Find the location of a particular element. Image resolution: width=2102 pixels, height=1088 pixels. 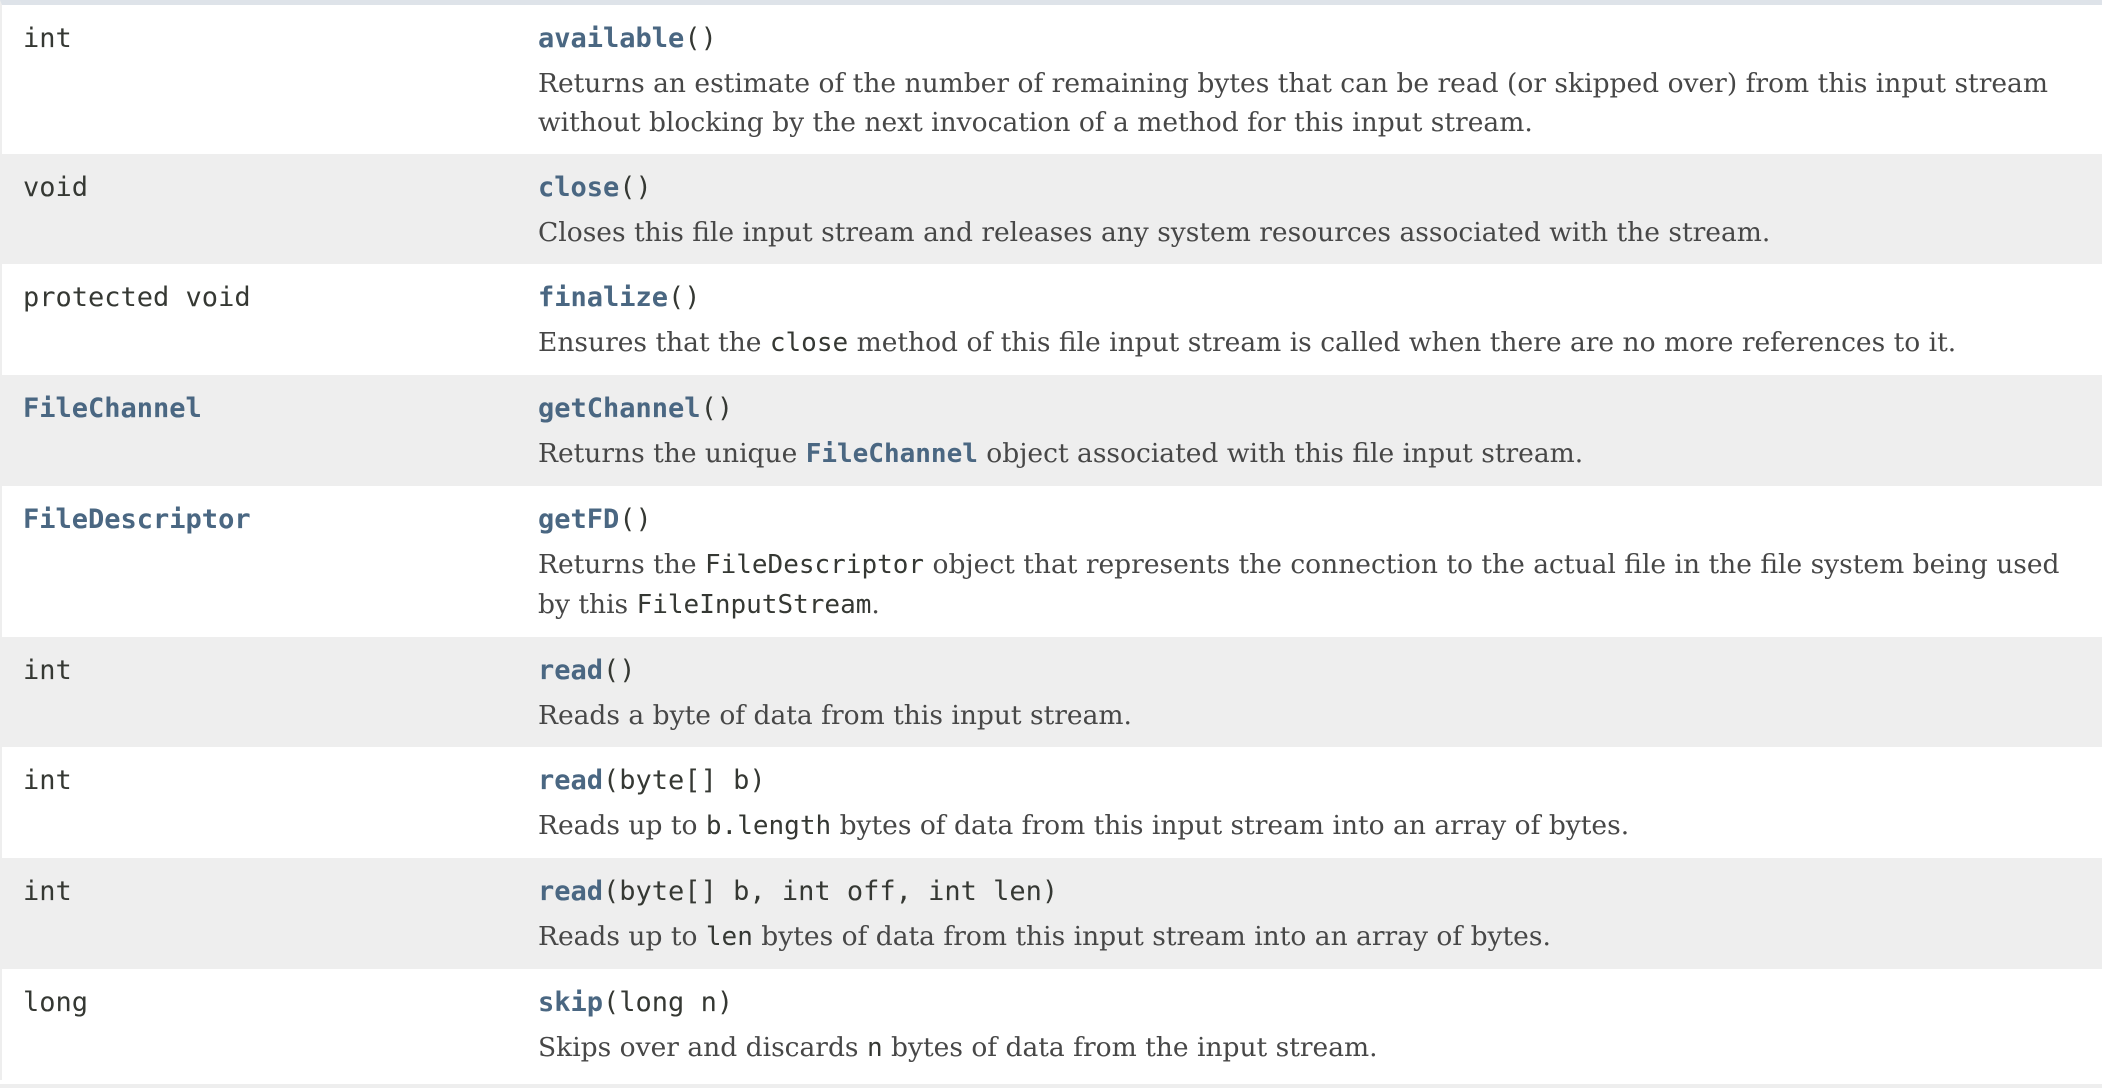

method-parameters: (byte[] b) is located at coordinates (684, 780).